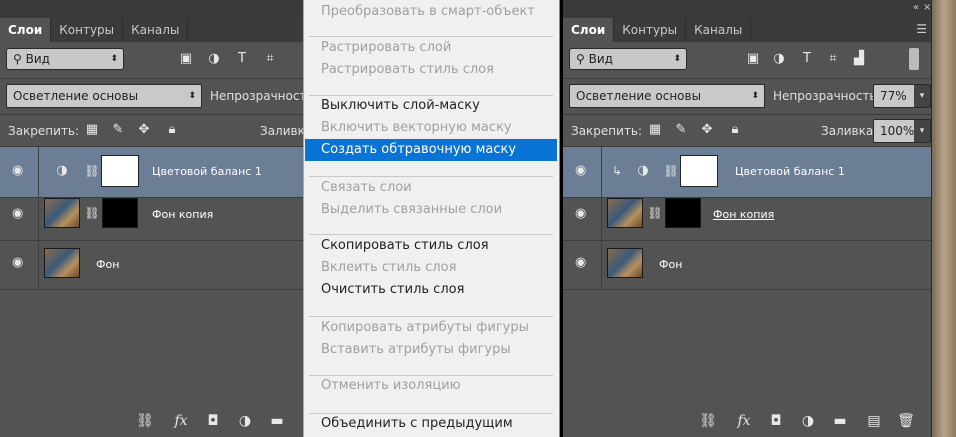 The width and height of the screenshot is (956, 437). I want to click on menu-item: Выключить слой-маску, so click(431, 106).